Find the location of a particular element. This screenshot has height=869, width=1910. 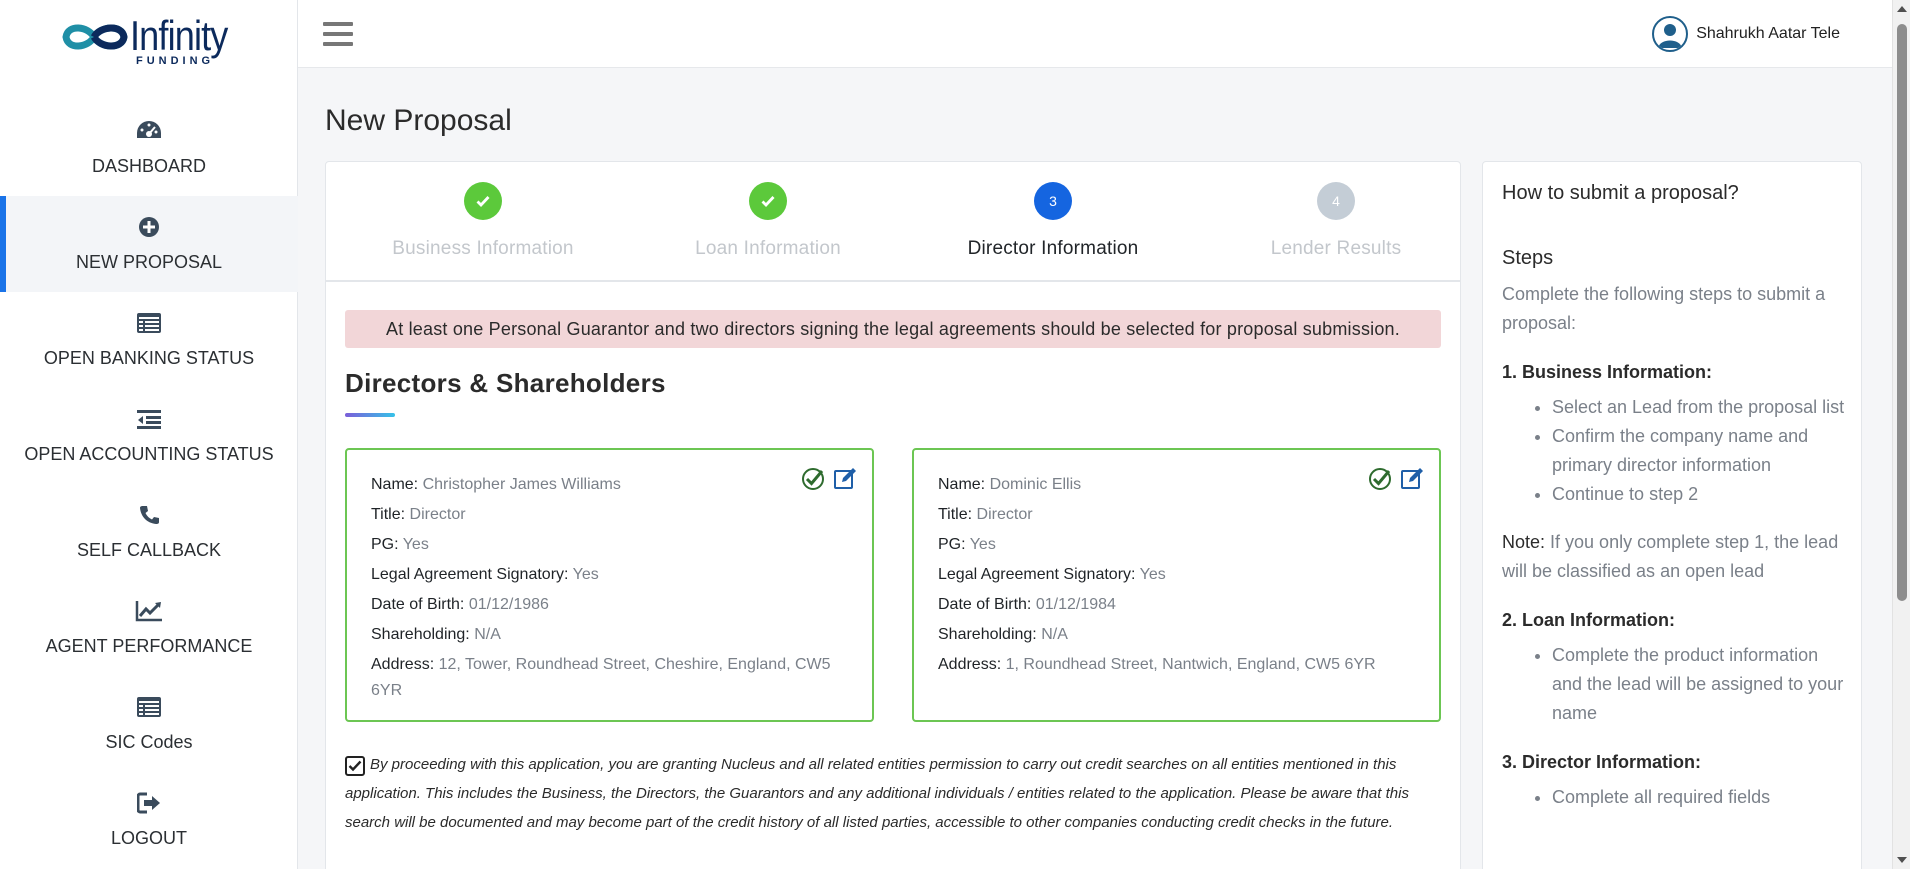

scroll-thumb is located at coordinates (1902, 312).